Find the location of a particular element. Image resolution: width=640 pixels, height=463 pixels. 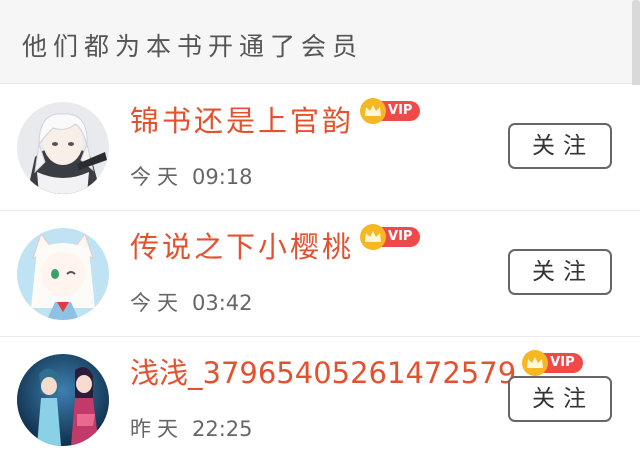

white-fox-girl-avatar-icon is located at coordinates (63, 274).